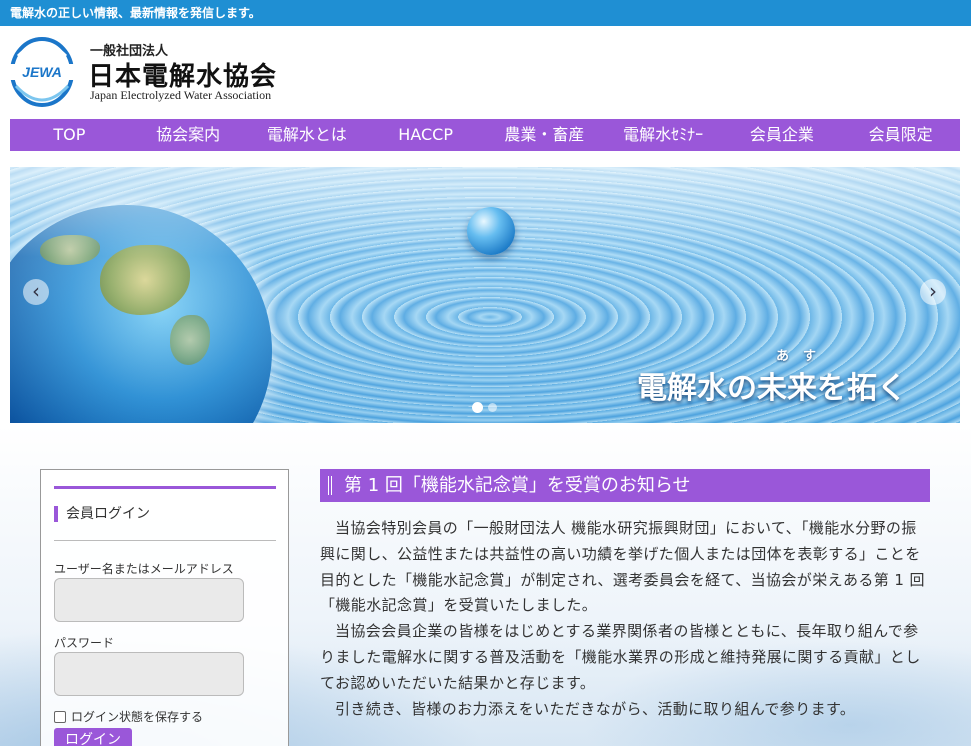  Describe the element at coordinates (102, 514) in the screenshot. I see `login-heading: 会員ログイン` at that location.